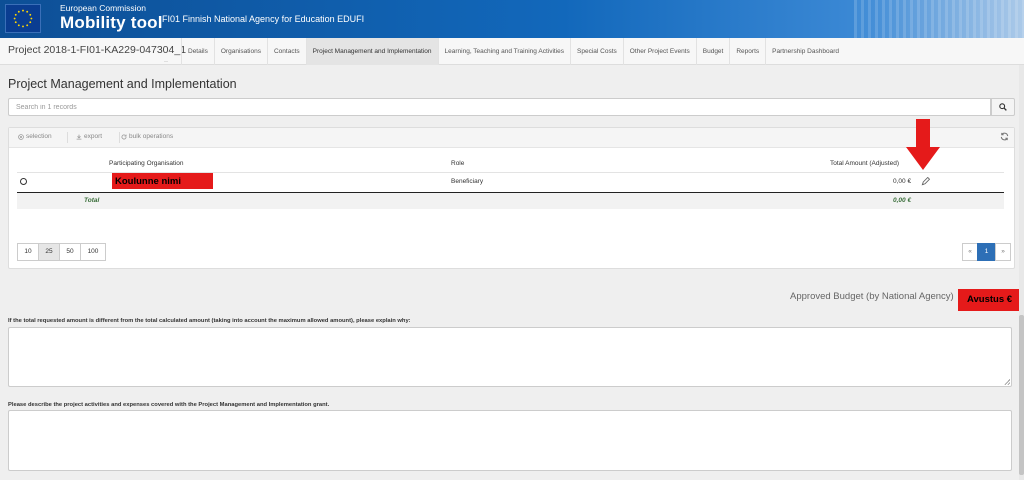 Image resolution: width=1024 pixels, height=480 pixels. I want to click on edit-button, so click(926, 182).